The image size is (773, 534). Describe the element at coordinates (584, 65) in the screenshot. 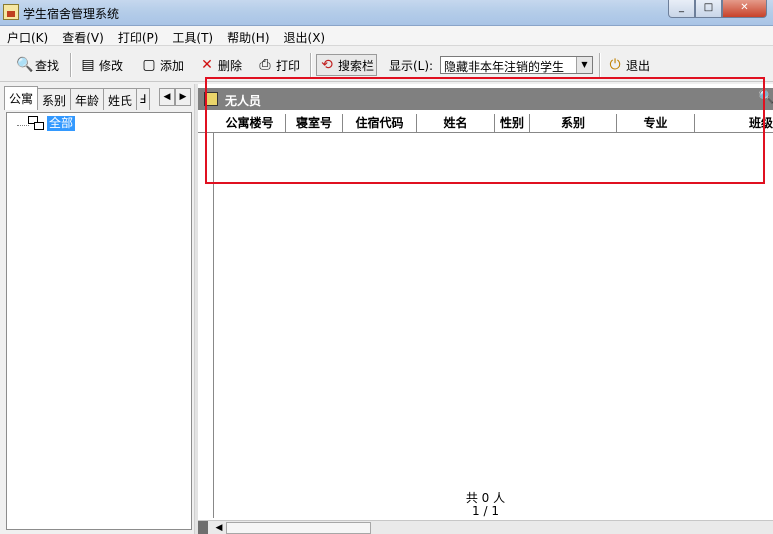

I see `chevron-down-icon: ▼` at that location.